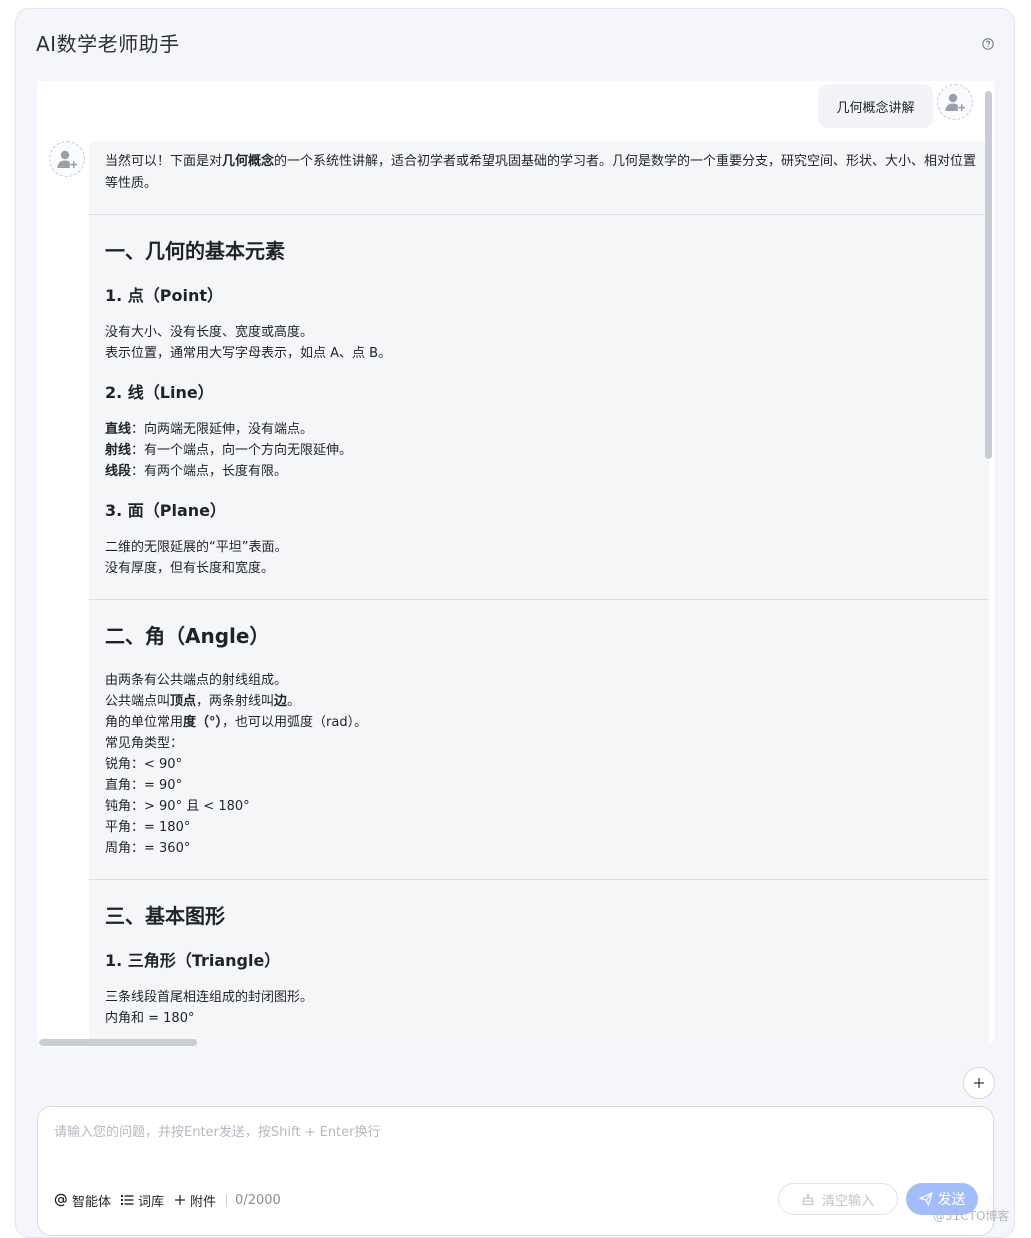 Image resolution: width=1031 pixels, height=1238 pixels. What do you see at coordinates (988, 275) in the screenshot?
I see `vertical-scrollbar` at bounding box center [988, 275].